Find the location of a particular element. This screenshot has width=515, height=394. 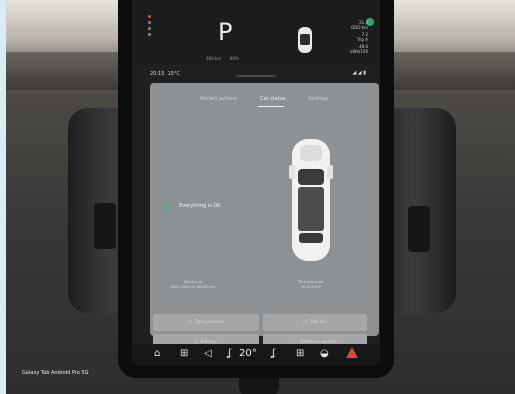

right-line-6: kWh/100 is located at coordinates (359, 51).